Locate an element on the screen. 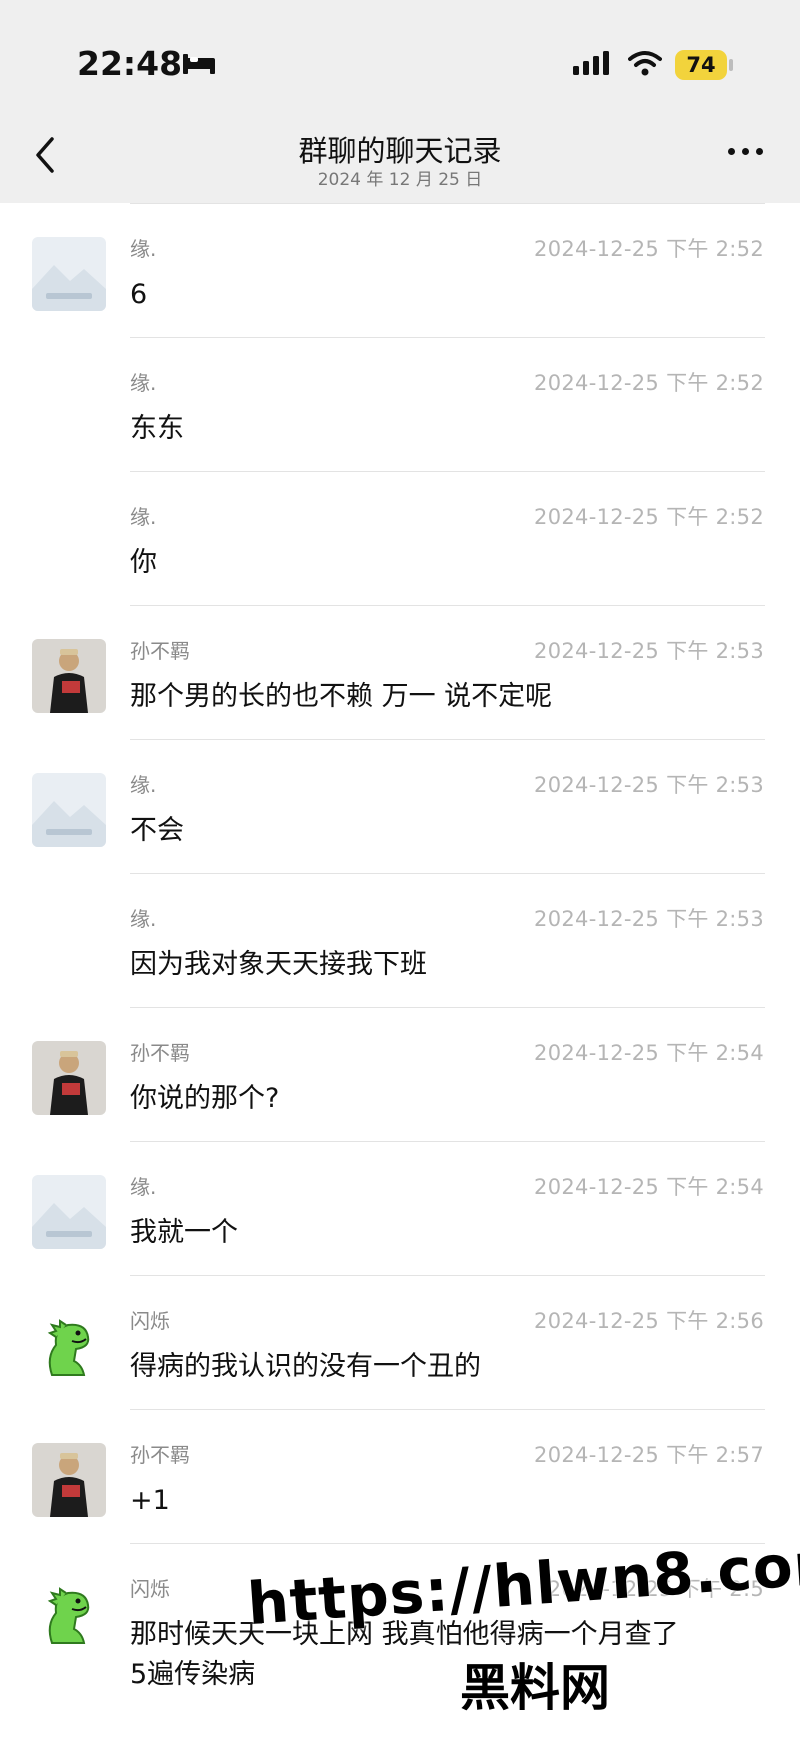 The image size is (800, 1741). battery-level: 74 is located at coordinates (701, 65).